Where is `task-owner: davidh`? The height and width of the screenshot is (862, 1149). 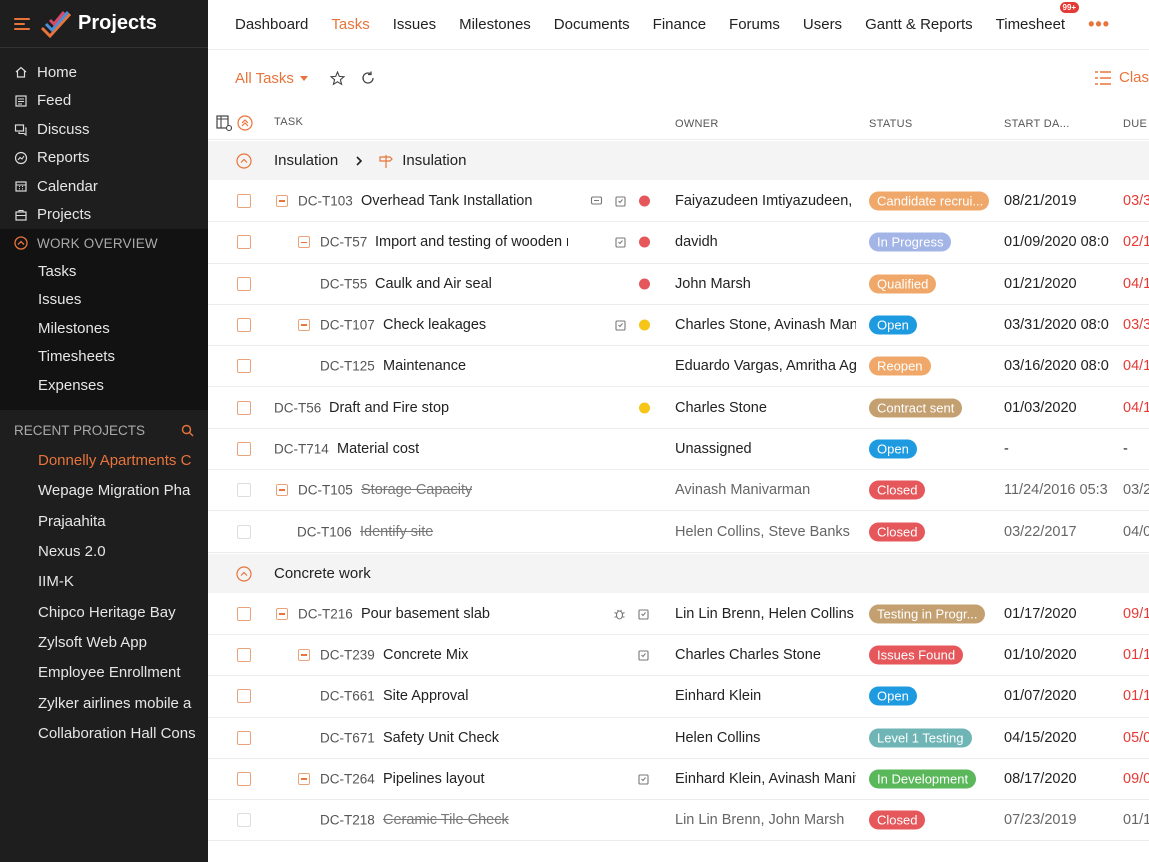 task-owner: davidh is located at coordinates (765, 242).